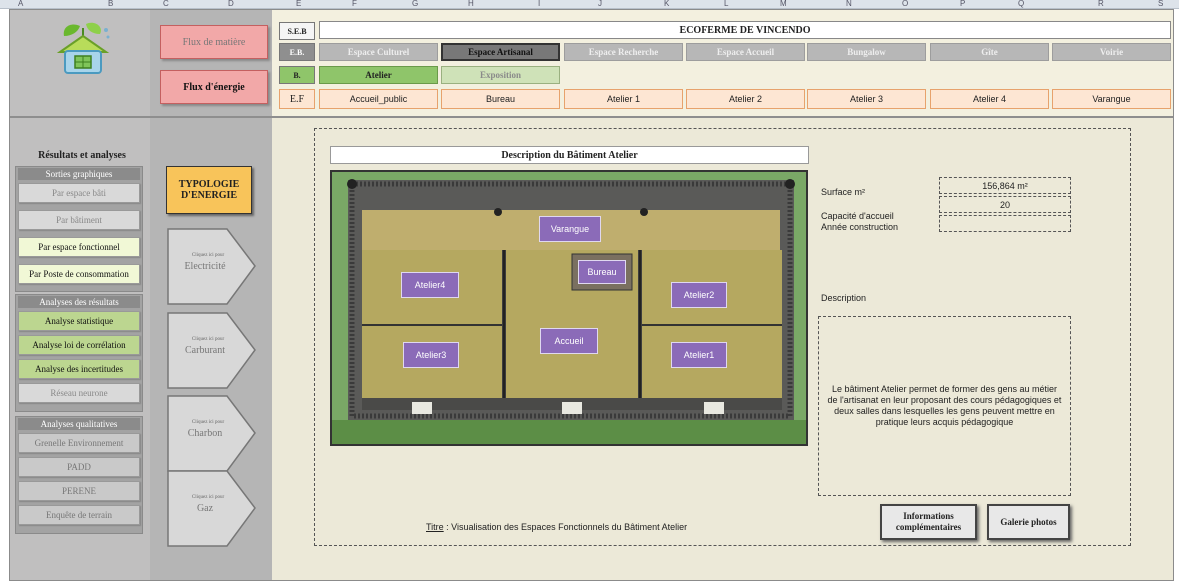  I want to click on room-accueil-label: Accueil, so click(569, 341).